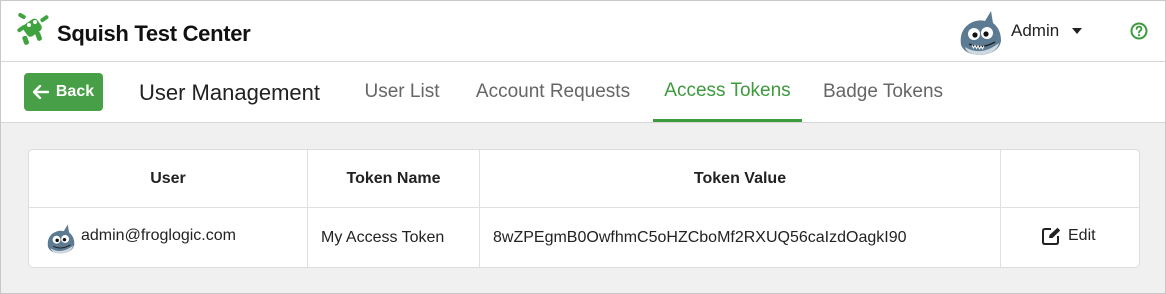  I want to click on edit-icon, so click(1051, 236).